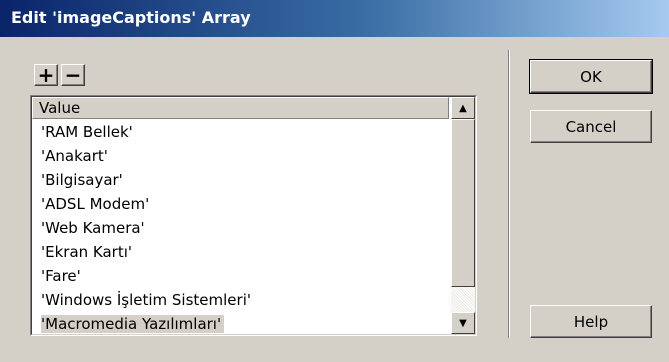 Image resolution: width=669 pixels, height=362 pixels. I want to click on scroll-thumb, so click(463, 203).